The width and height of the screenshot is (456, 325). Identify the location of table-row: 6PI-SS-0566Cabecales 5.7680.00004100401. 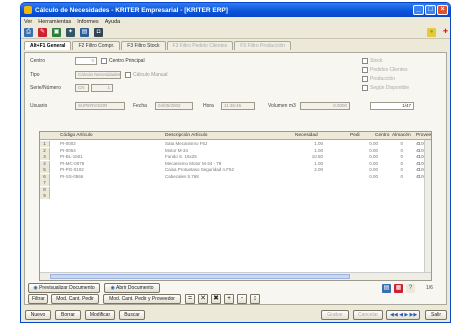
(235, 176).